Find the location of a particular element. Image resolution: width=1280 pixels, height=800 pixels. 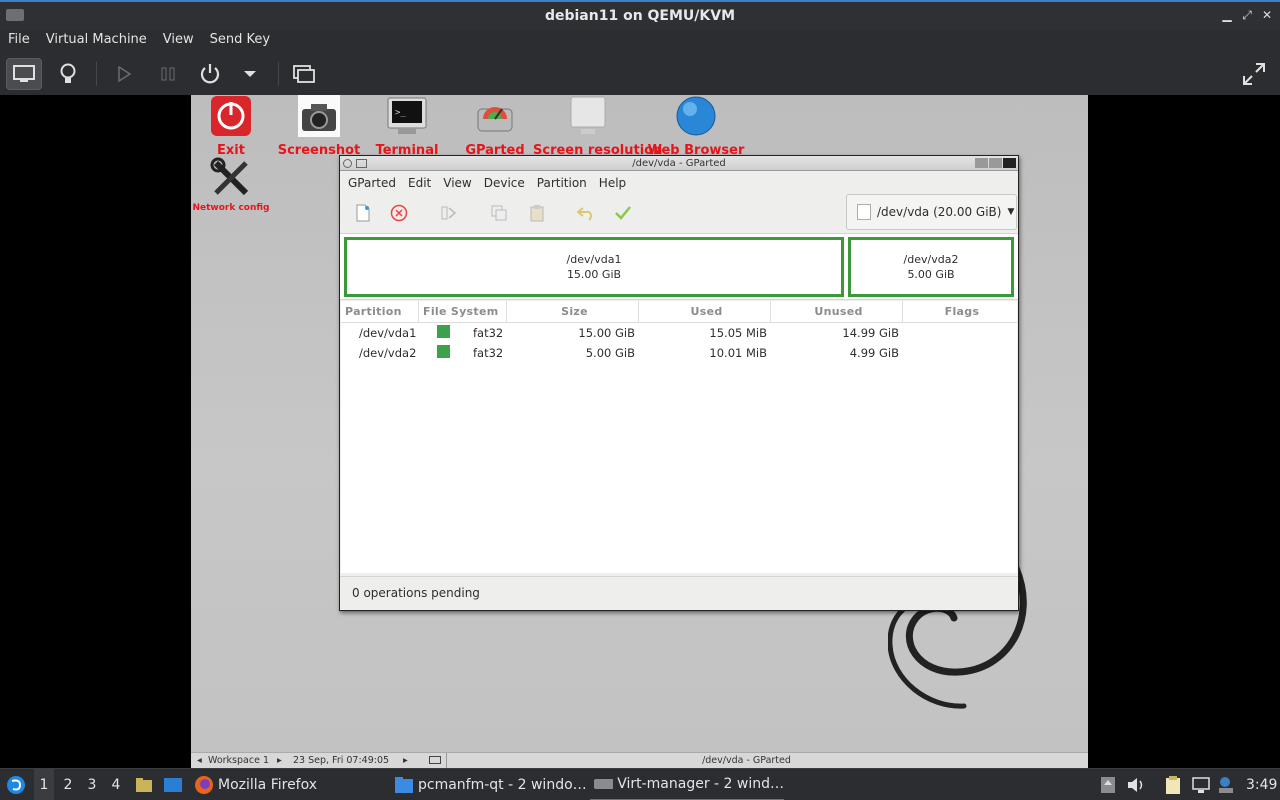

partition-map-vda2: /dev/vda2 5.00 GiB is located at coordinates (931, 267).